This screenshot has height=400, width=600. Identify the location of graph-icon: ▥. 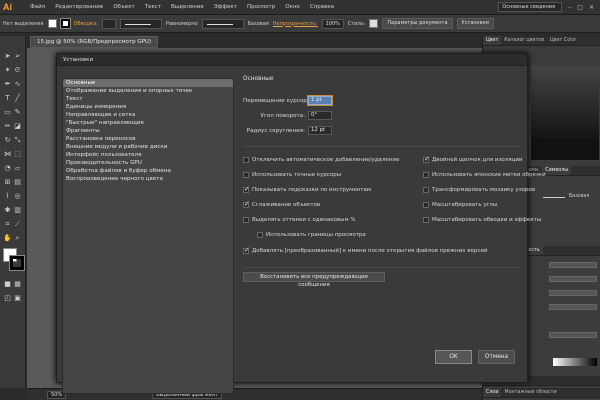
(17, 210).